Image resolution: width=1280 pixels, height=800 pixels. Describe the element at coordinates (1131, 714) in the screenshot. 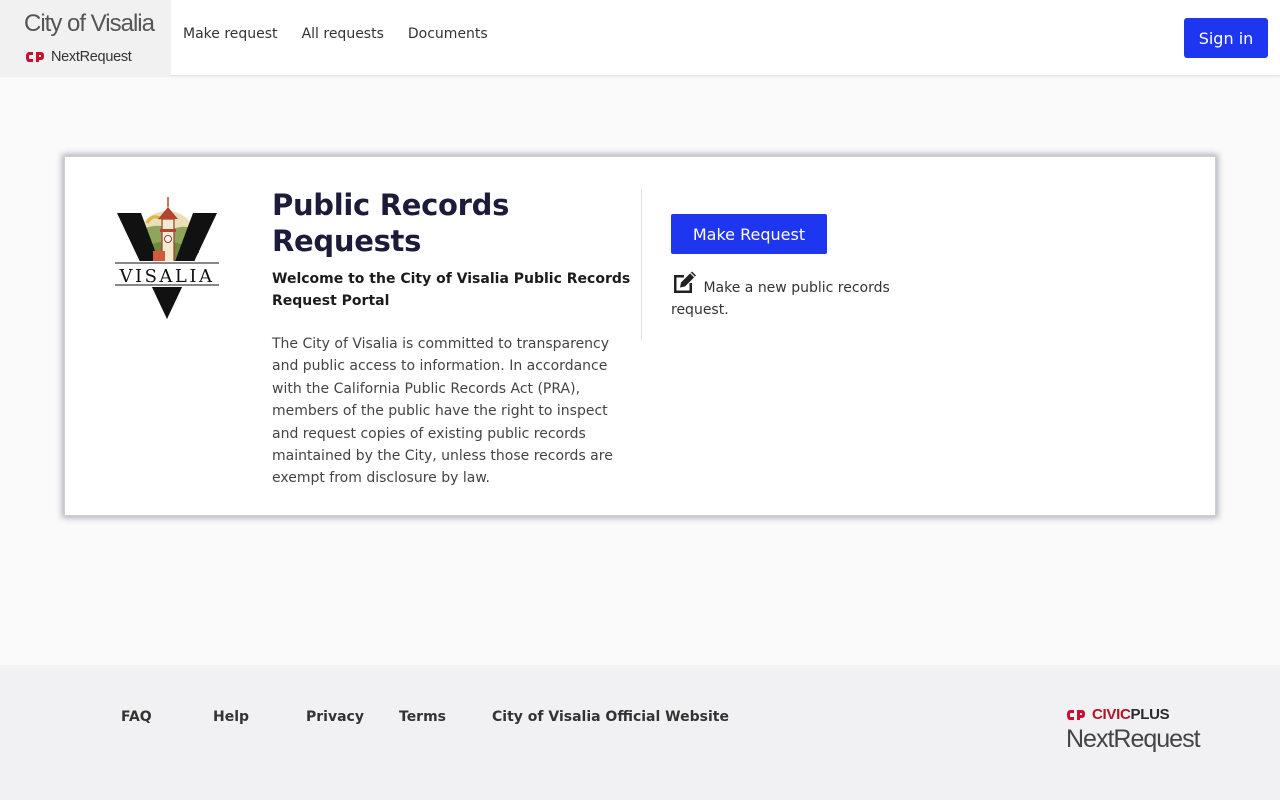

I see `civicplus-name: CIVICPLUS` at that location.